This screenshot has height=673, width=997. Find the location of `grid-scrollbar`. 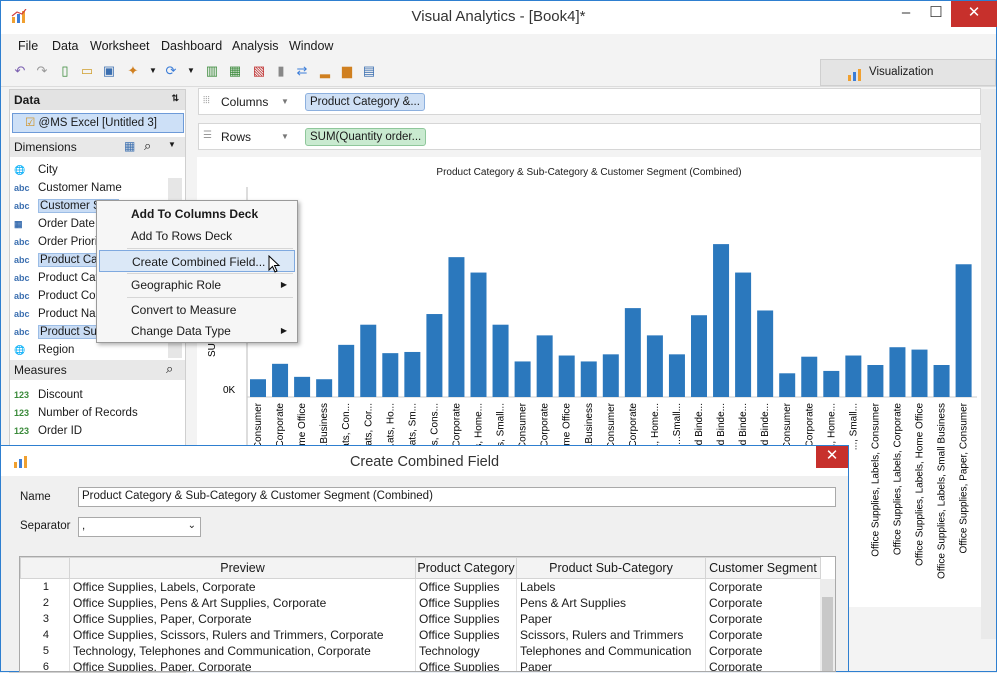

grid-scrollbar is located at coordinates (827, 625).